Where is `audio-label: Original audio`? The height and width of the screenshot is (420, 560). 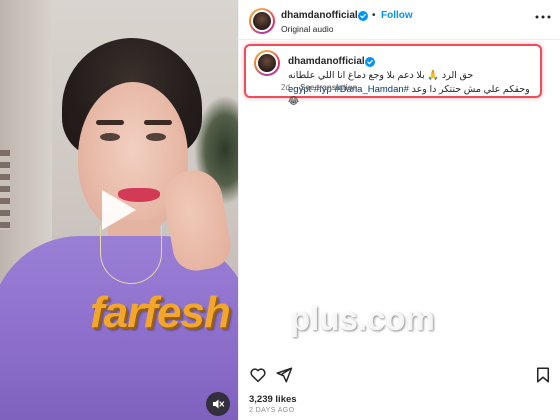 audio-label: Original audio is located at coordinates (307, 29).